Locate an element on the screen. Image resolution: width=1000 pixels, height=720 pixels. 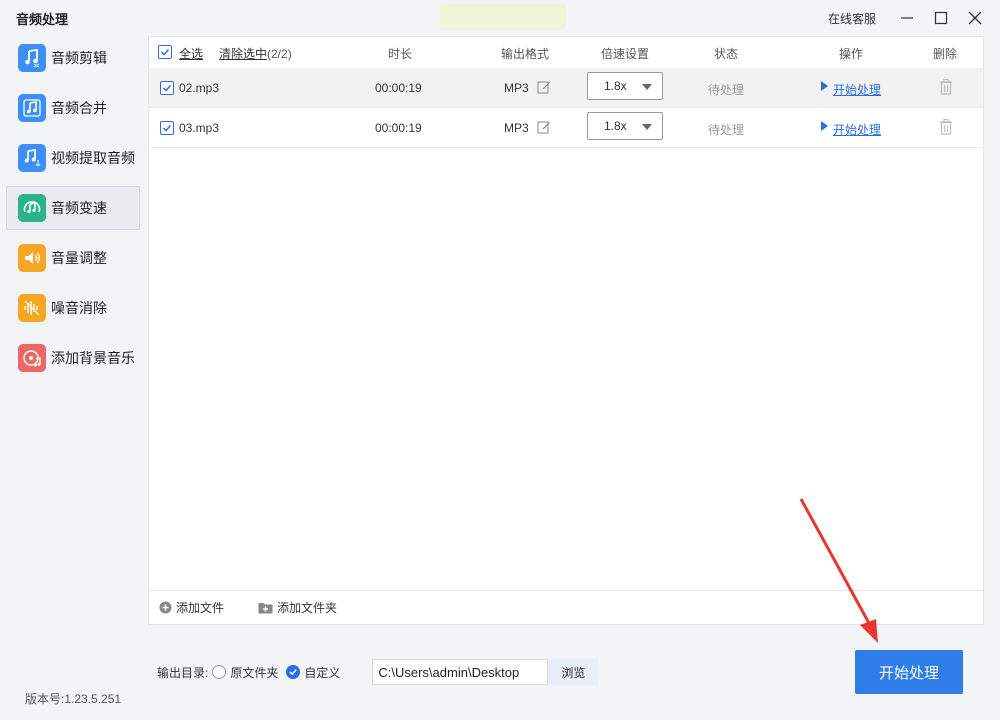
header-status: 状态 is located at coordinates (726, 54).